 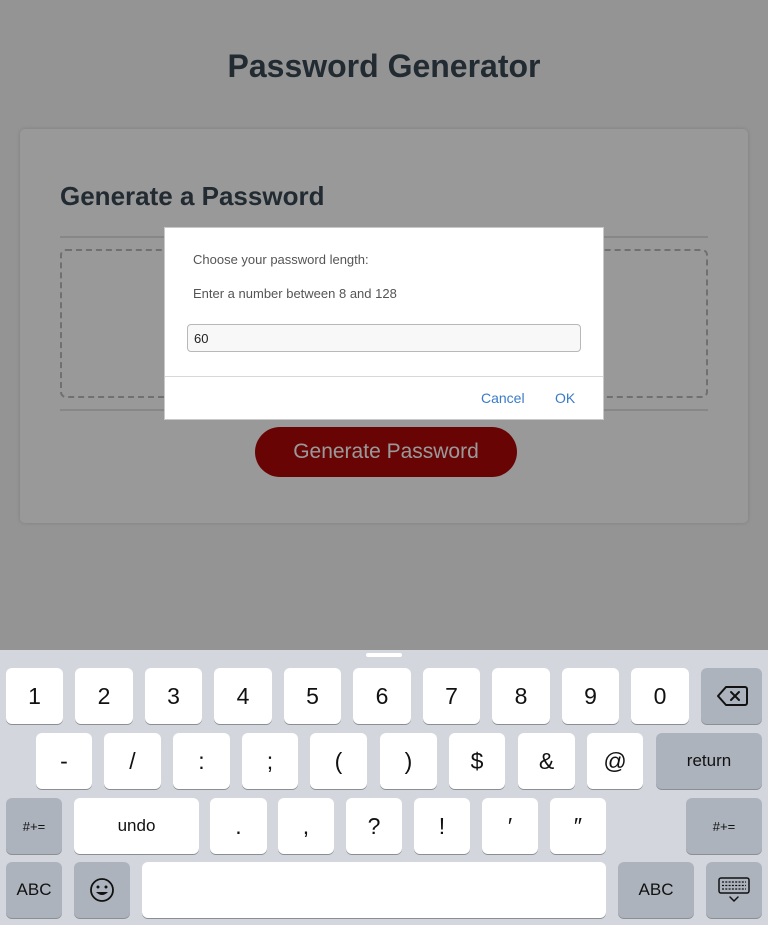 I want to click on symbols-key-right: #+=, so click(x=724, y=826).